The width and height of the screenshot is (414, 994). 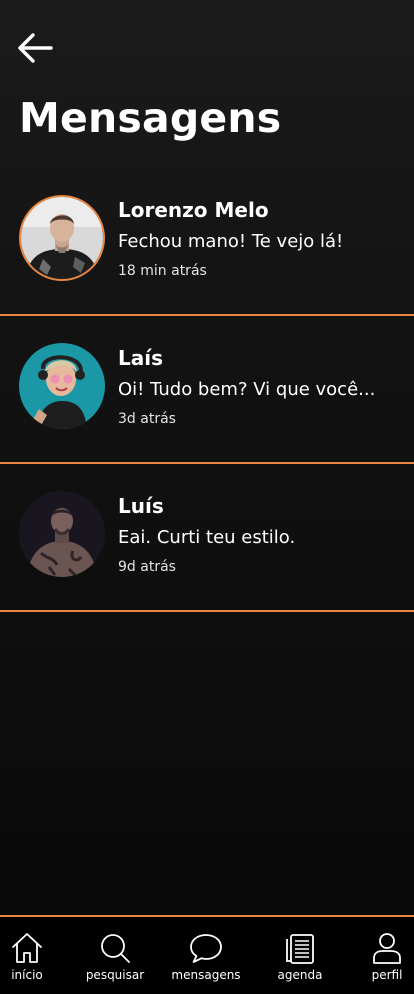 What do you see at coordinates (387, 975) in the screenshot?
I see `nav-label: perfil` at bounding box center [387, 975].